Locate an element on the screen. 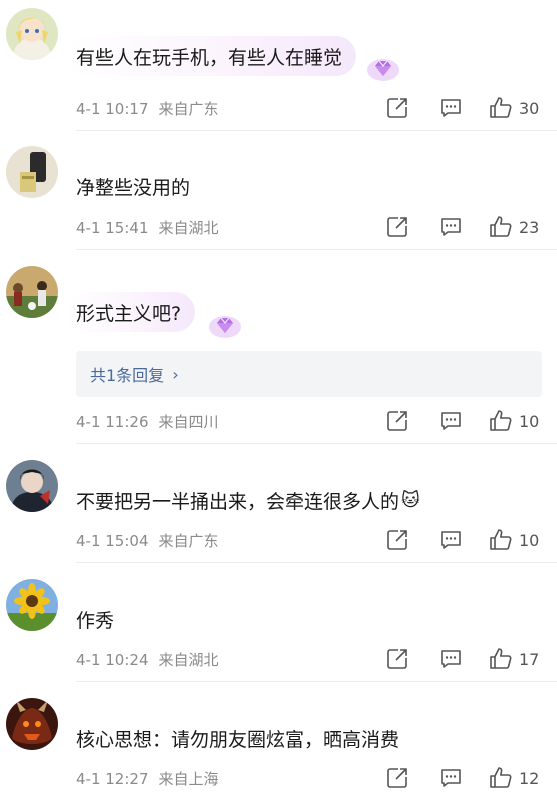  like-count: 12 is located at coordinates (529, 778).